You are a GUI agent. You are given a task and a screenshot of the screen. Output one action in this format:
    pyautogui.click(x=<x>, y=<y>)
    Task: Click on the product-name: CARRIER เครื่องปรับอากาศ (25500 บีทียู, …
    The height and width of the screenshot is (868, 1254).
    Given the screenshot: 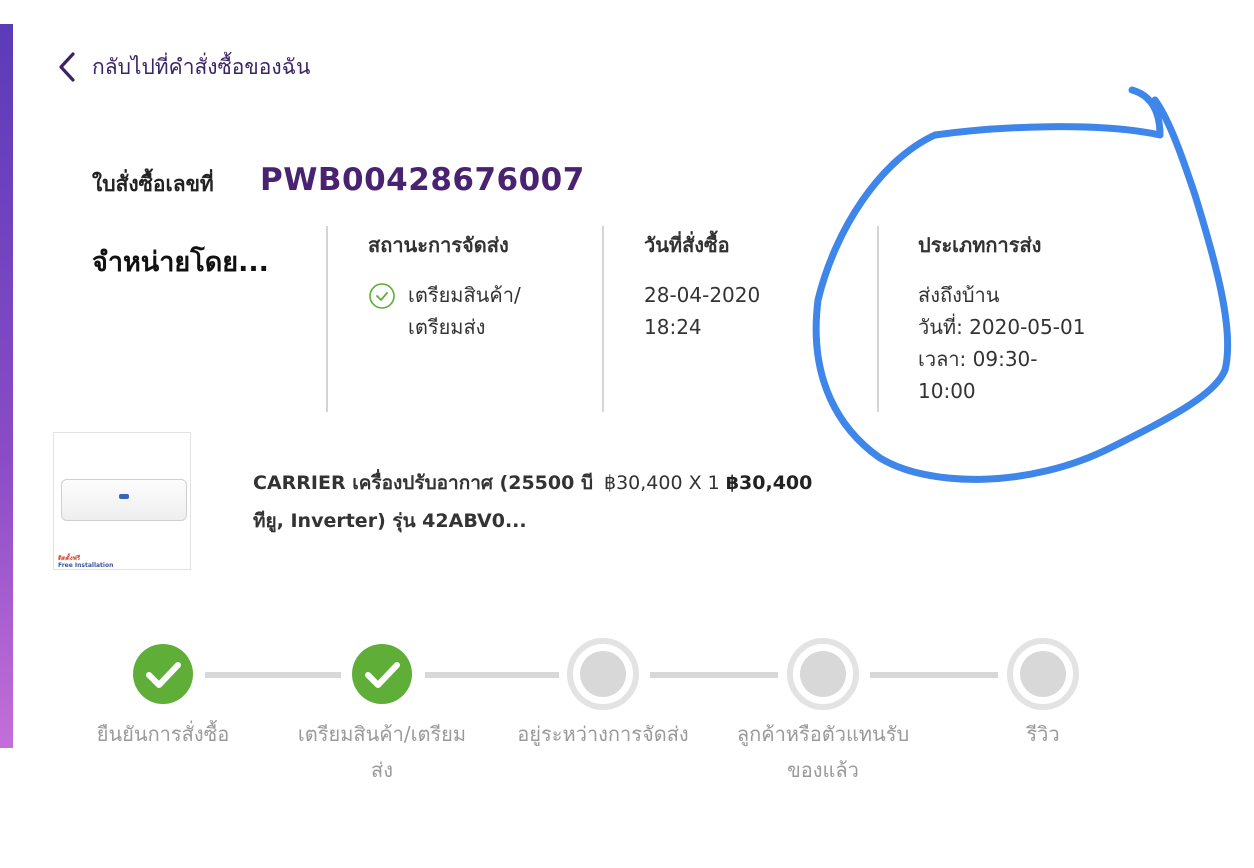 What is the action you would take?
    pyautogui.click(x=426, y=502)
    